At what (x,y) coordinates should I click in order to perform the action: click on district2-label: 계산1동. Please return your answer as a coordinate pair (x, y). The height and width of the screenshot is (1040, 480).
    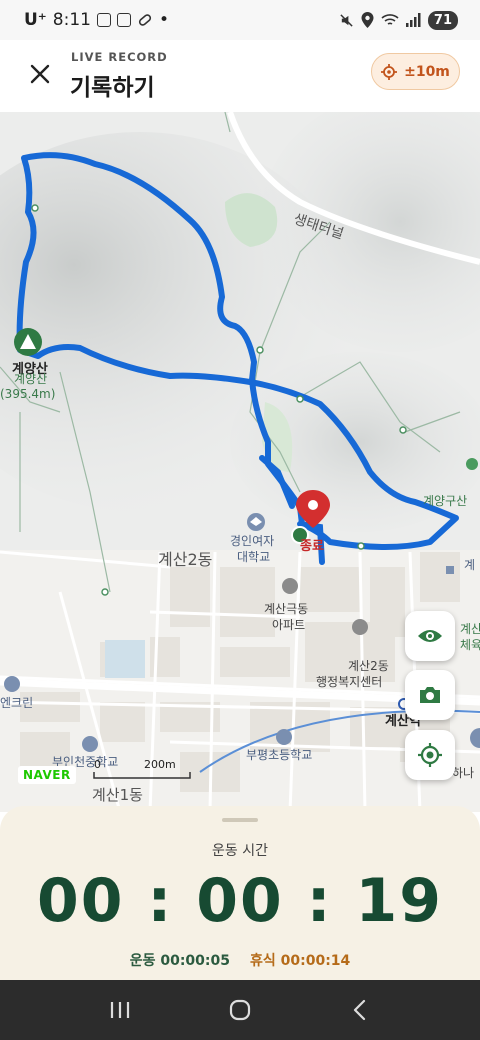
    Looking at the image, I should click on (117, 795).